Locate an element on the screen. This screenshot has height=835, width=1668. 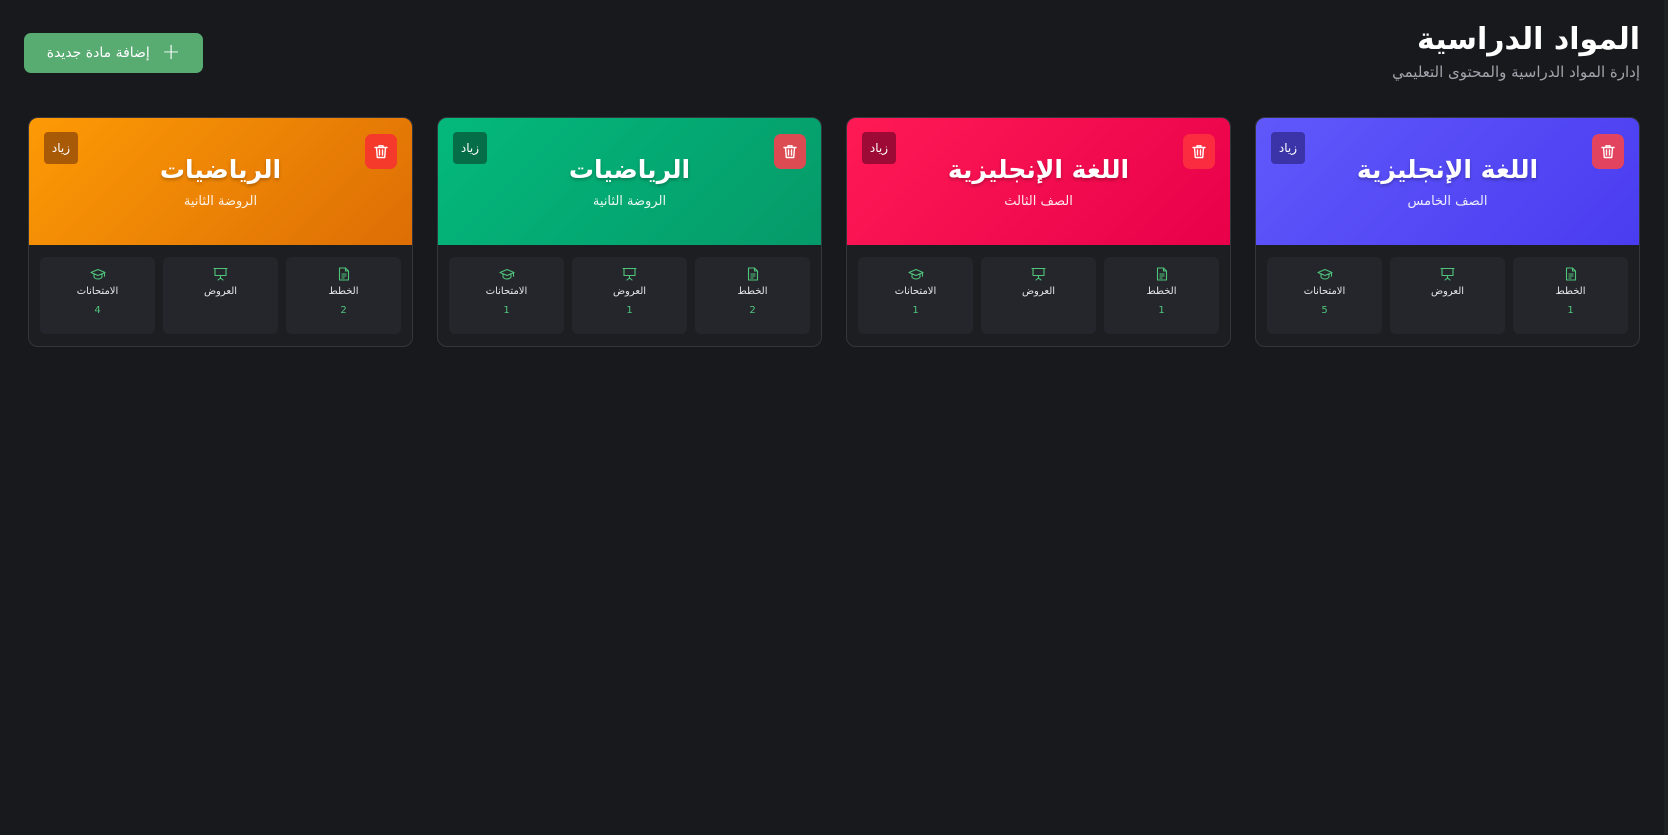
subject-stats: الخطط 2 العروض الامتحانات 4 is located at coordinates (220, 295).